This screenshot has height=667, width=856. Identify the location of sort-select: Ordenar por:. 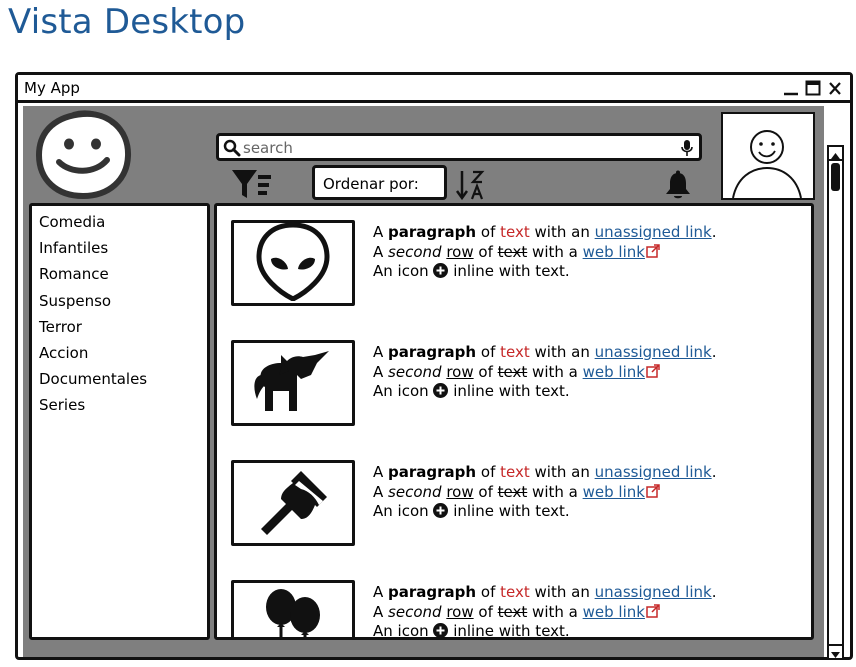
(379, 182).